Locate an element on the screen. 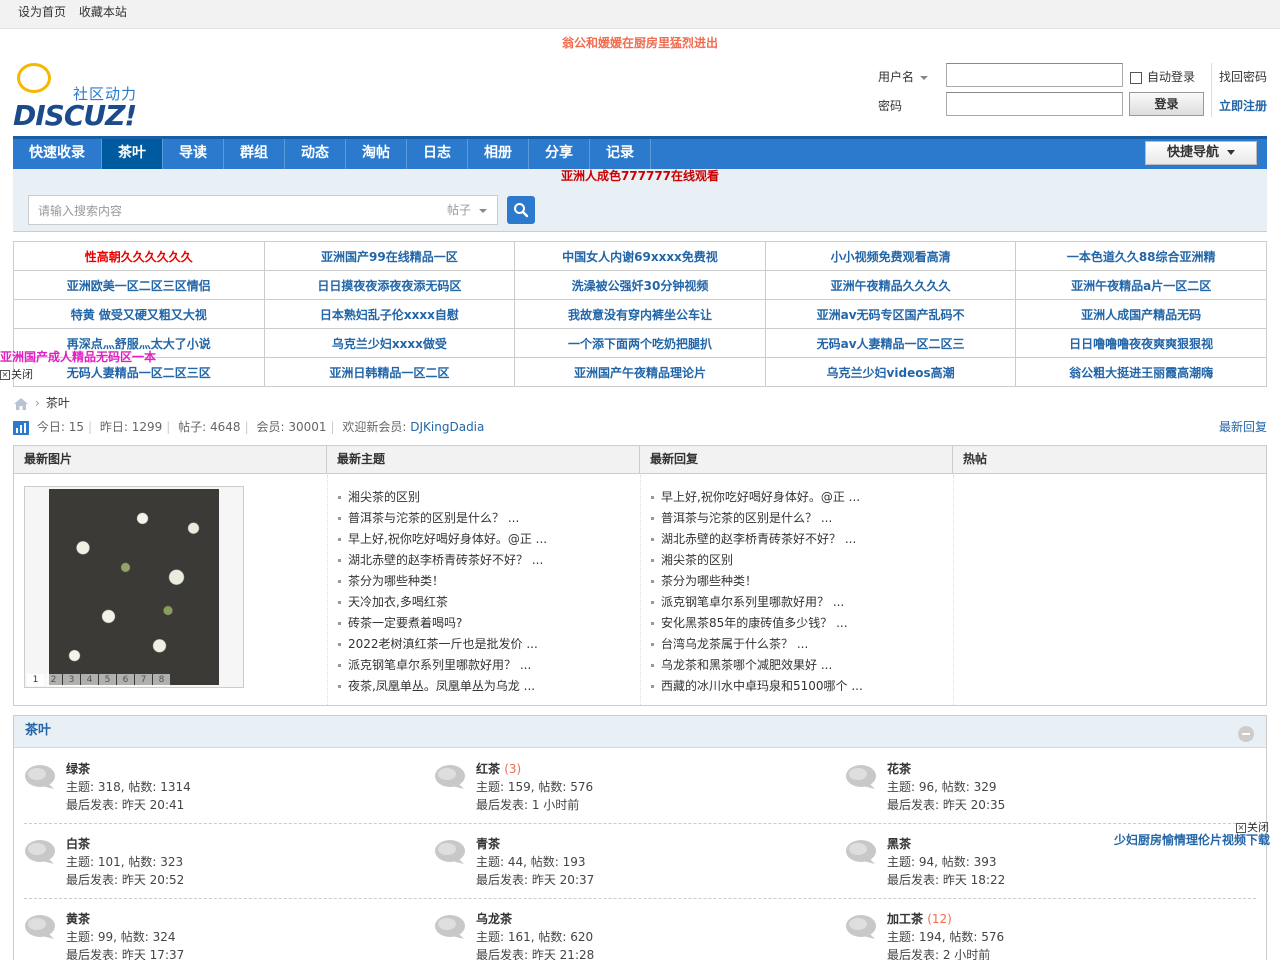 This screenshot has height=960, width=1280. site-logo: 社区动力 DISCUZ! is located at coordinates (83, 97).